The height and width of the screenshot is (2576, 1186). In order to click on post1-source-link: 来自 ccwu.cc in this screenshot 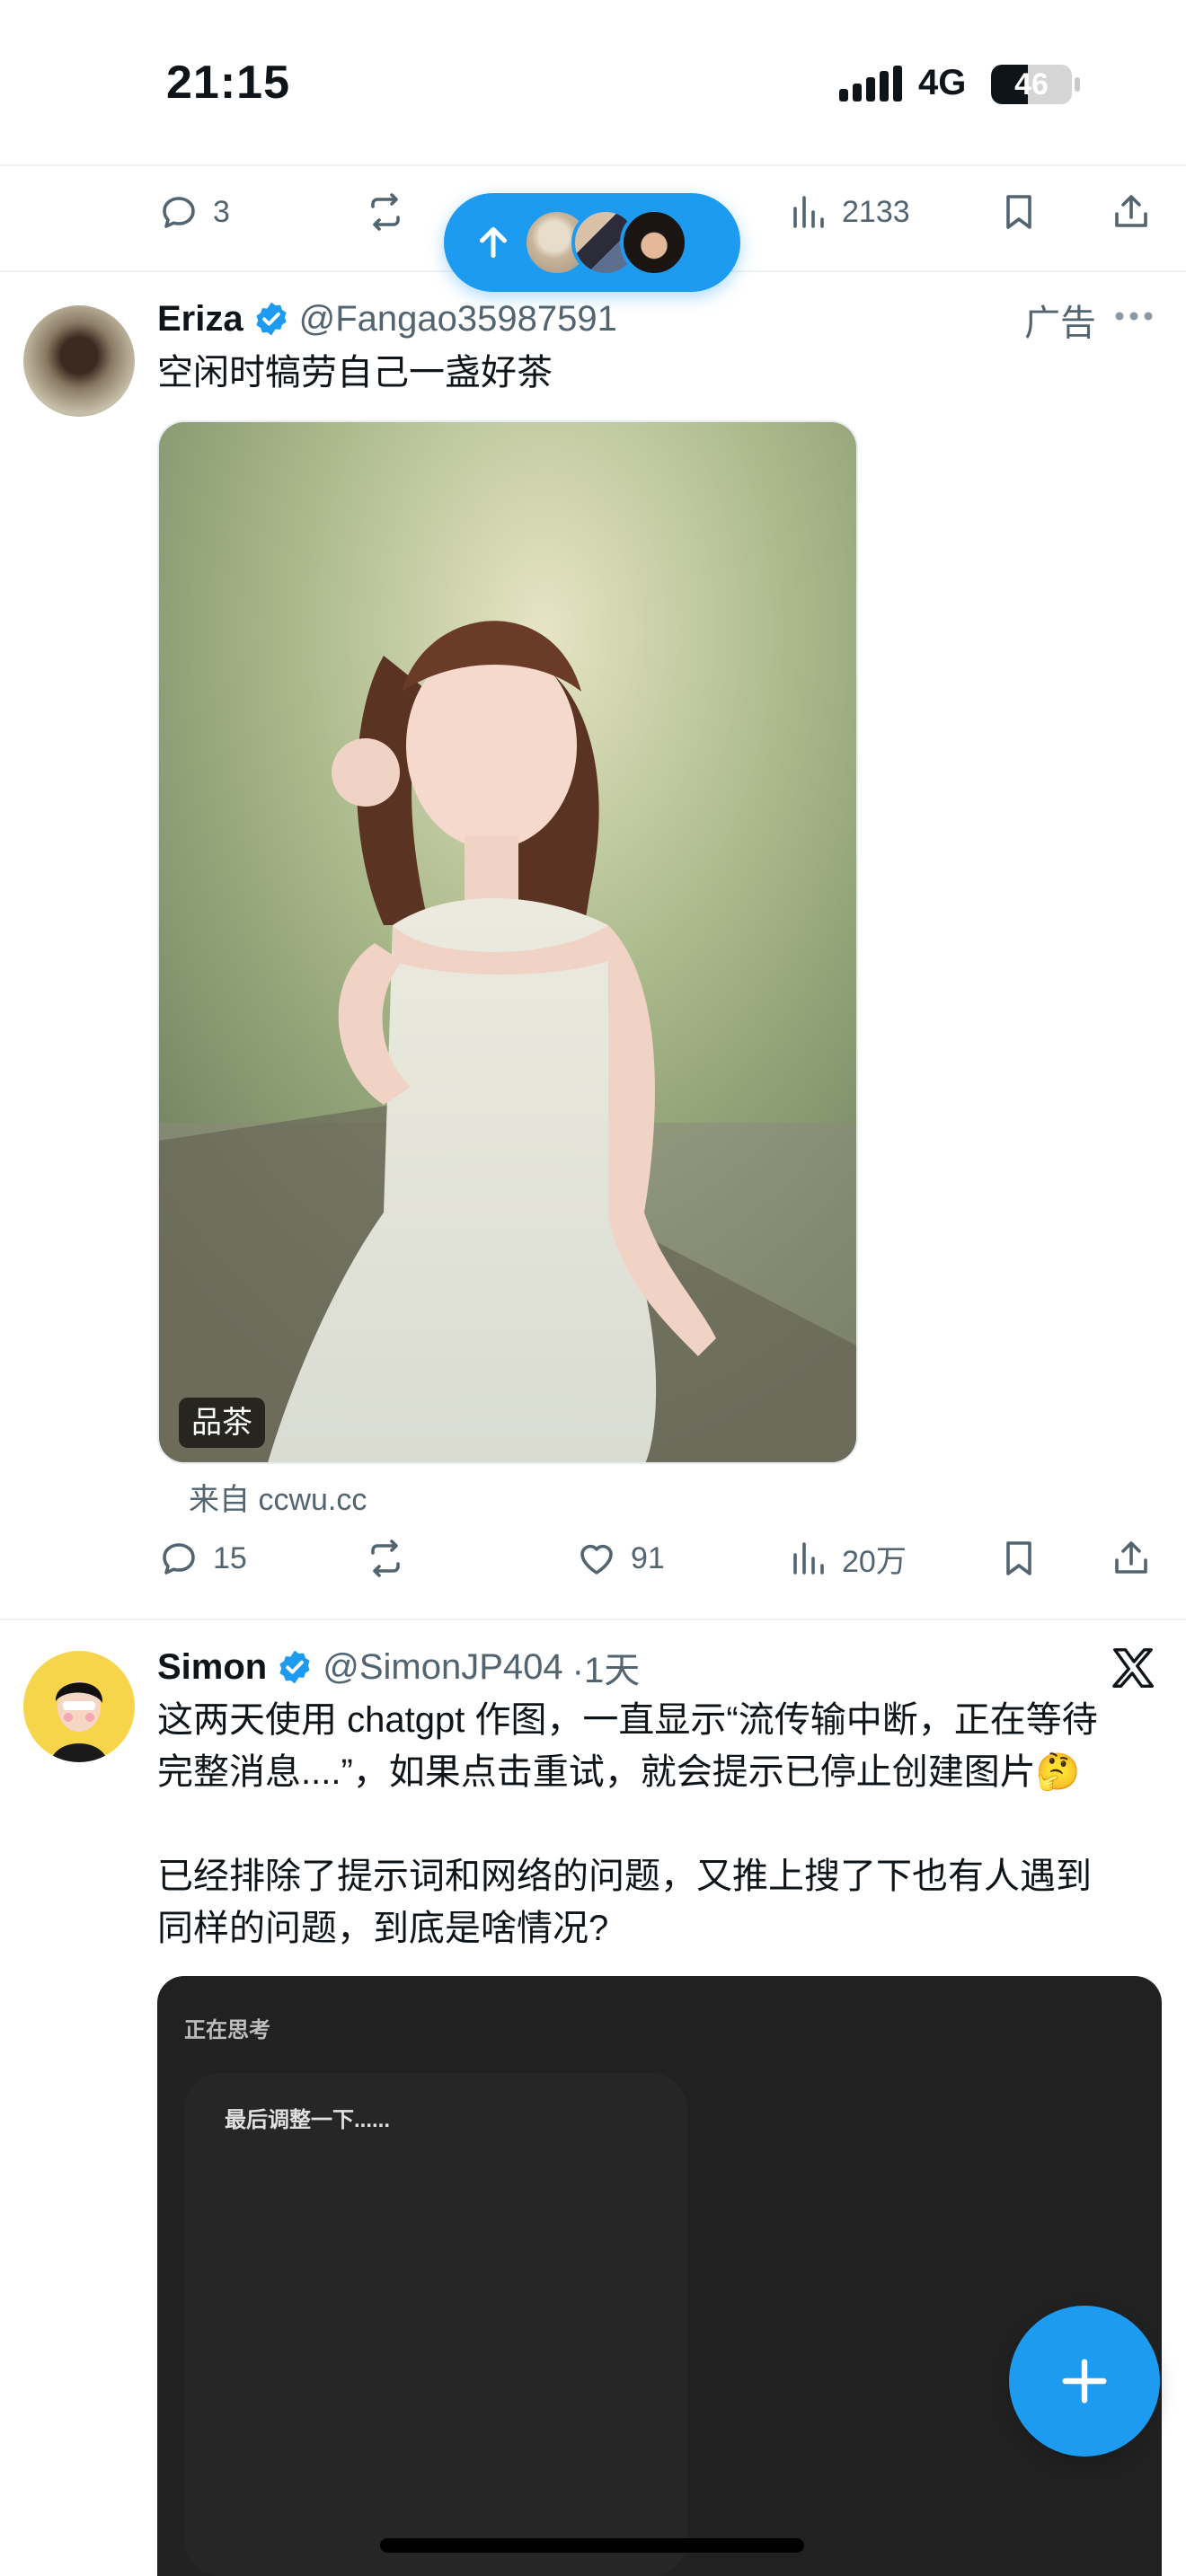, I will do `click(278, 1497)`.